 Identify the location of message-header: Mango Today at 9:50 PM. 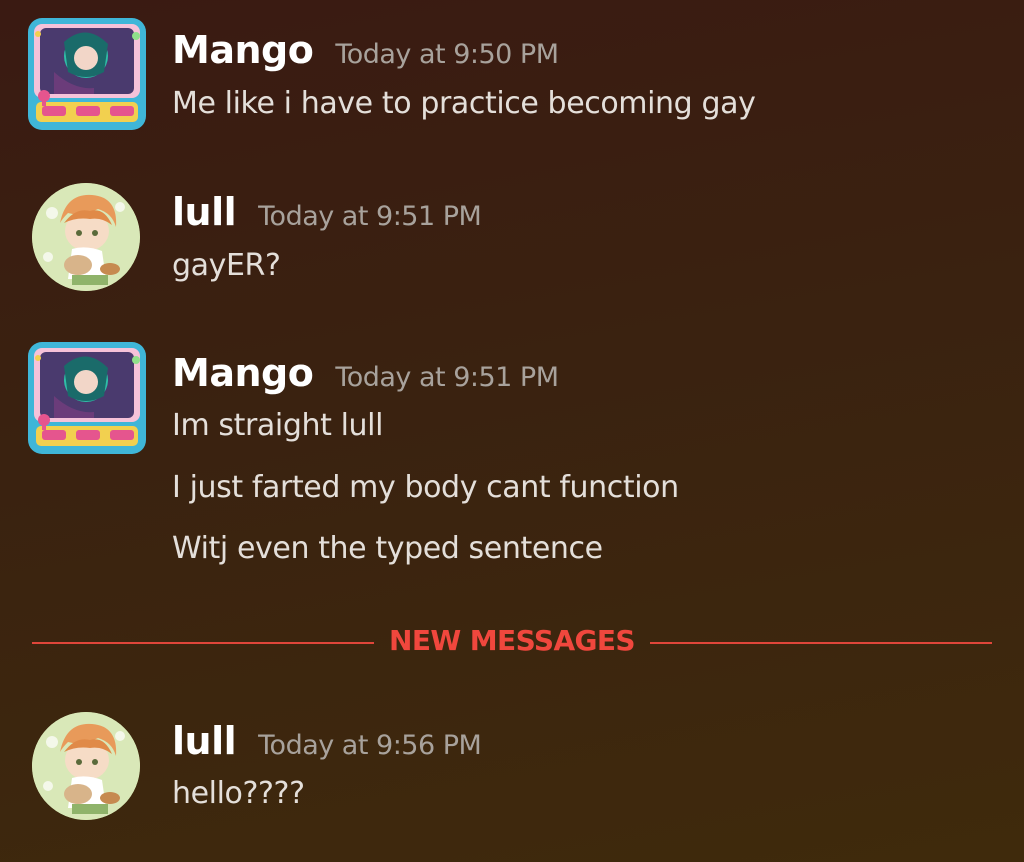
(365, 53).